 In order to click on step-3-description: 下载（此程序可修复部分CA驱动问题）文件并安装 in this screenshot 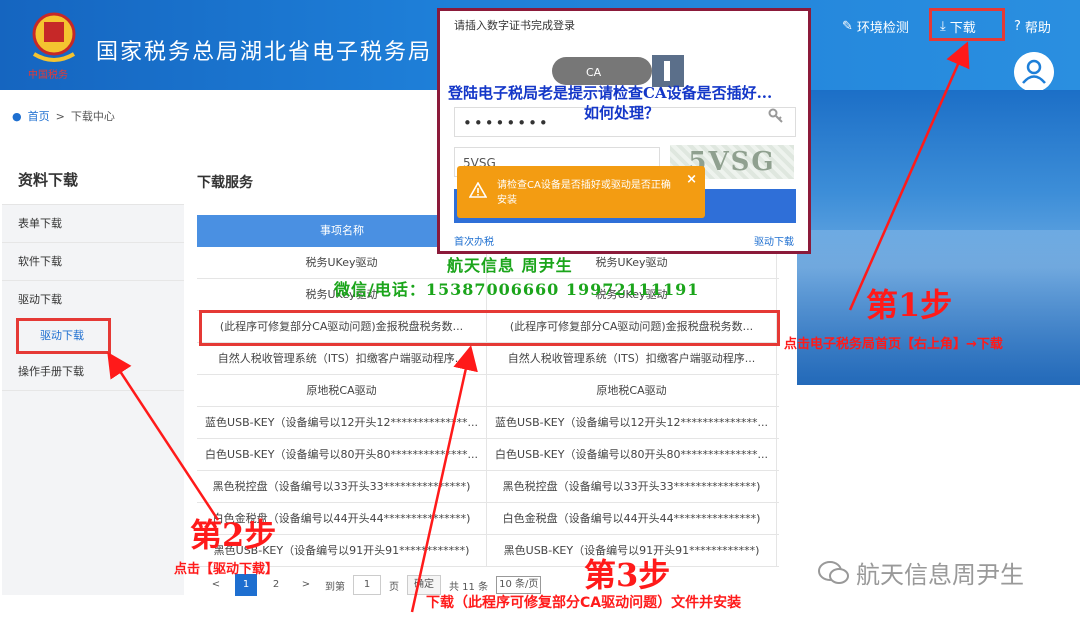, I will do `click(584, 603)`.